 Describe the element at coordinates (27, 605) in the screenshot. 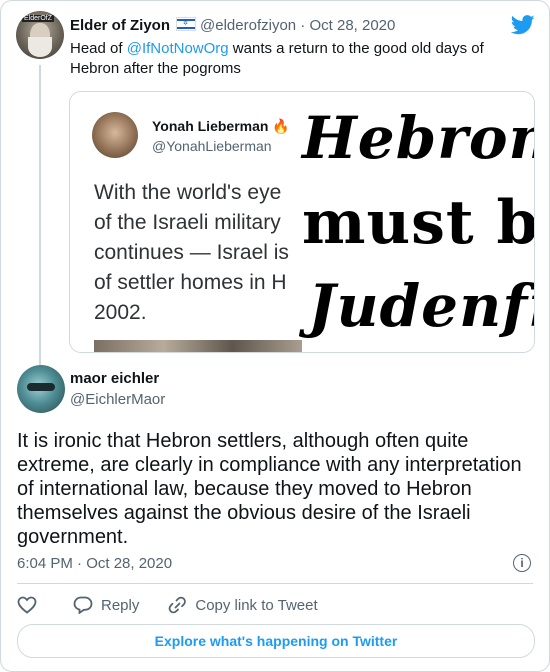

I see `heart-icon` at that location.